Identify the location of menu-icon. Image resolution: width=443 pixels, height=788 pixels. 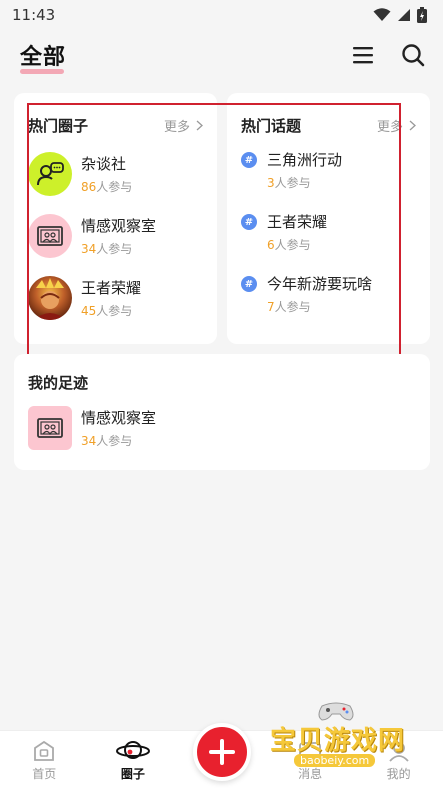
(363, 55).